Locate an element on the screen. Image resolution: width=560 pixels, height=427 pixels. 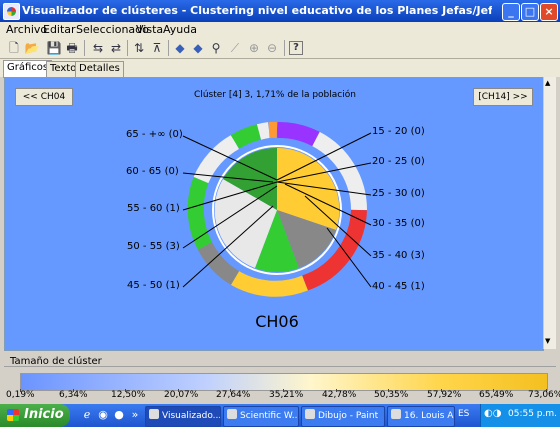
start-button: Inicio is located at coordinates (35, 415).